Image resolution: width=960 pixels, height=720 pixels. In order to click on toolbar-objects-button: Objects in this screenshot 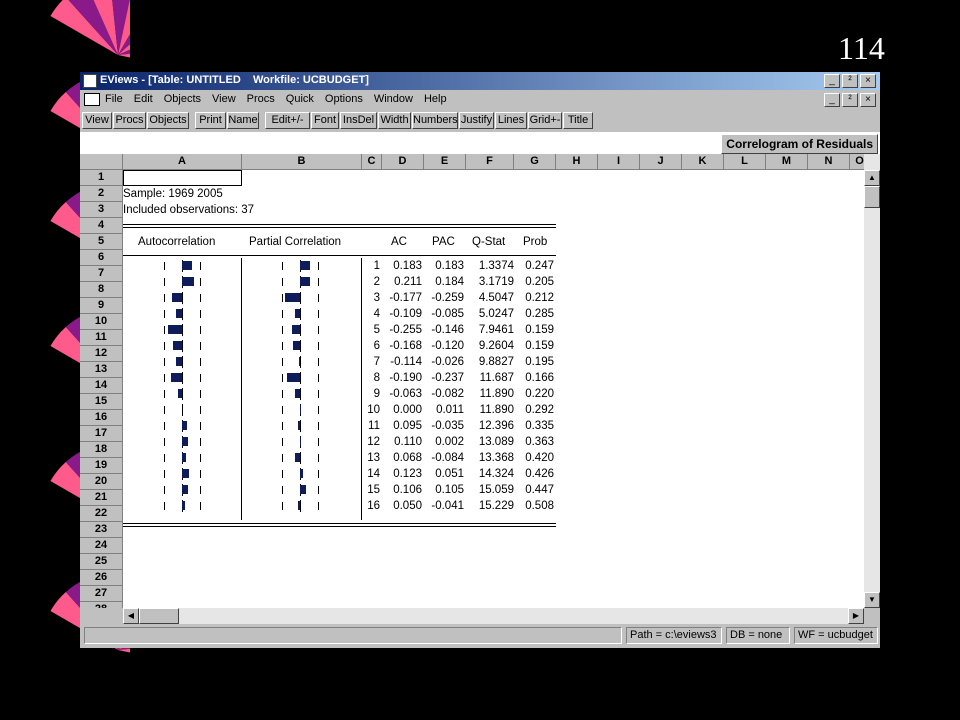, I will do `click(168, 120)`.